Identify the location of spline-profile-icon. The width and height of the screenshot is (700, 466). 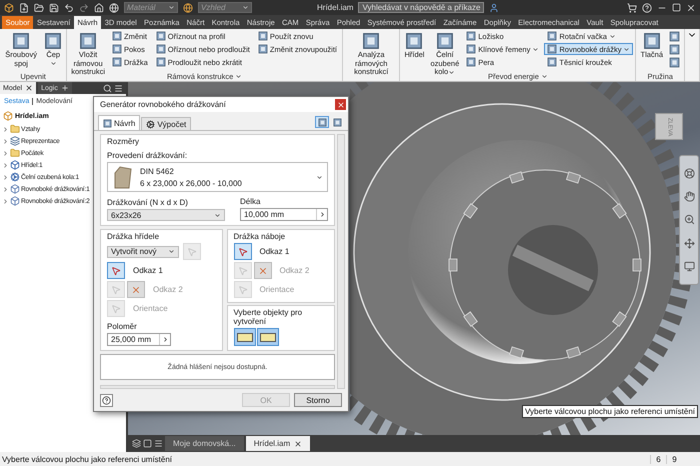
(123, 177).